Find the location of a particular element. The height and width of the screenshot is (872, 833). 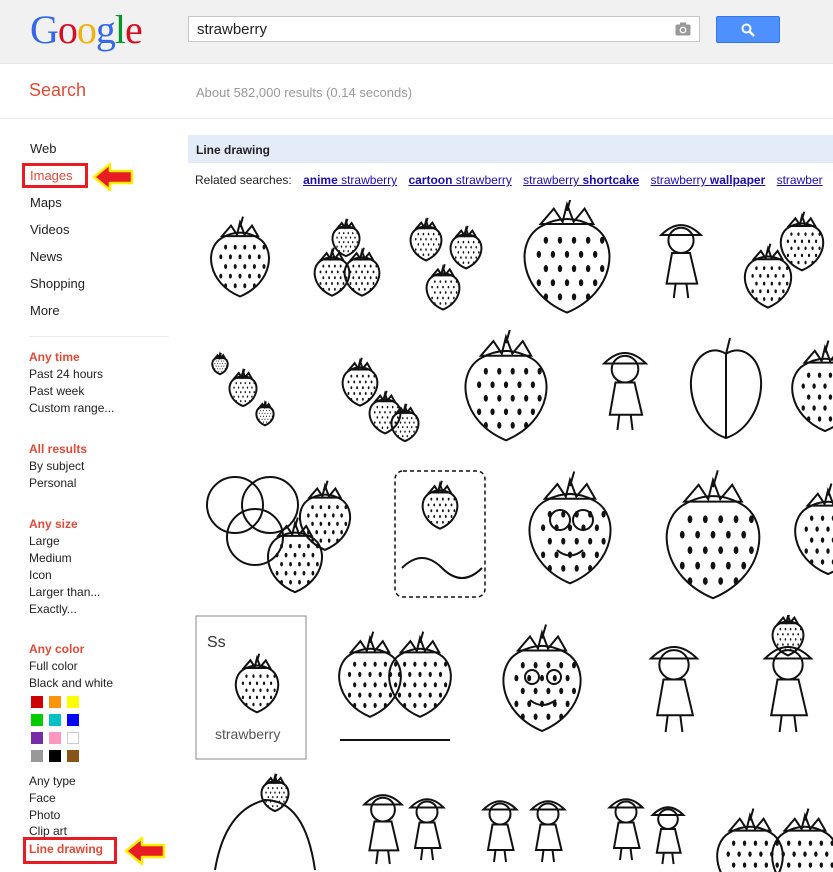

filter-any-time: Any time is located at coordinates (54, 357).